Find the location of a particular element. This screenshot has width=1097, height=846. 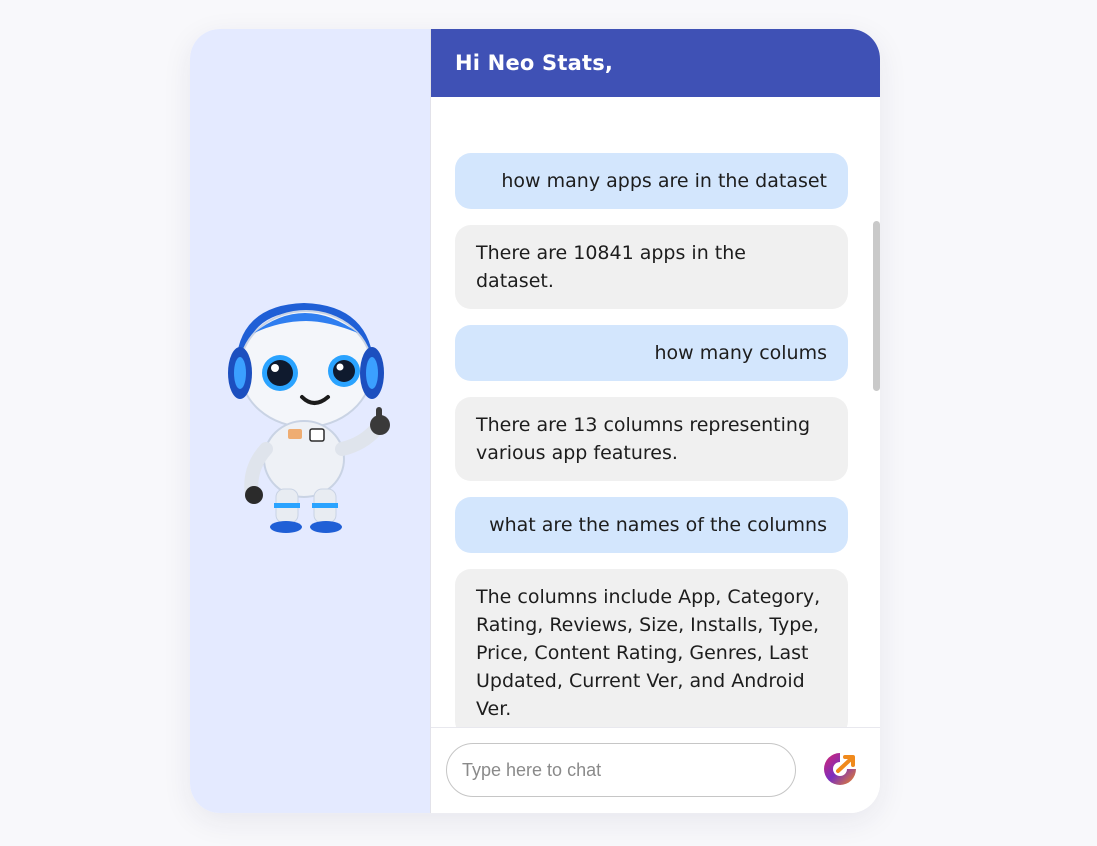

send-icon is located at coordinates (840, 769).